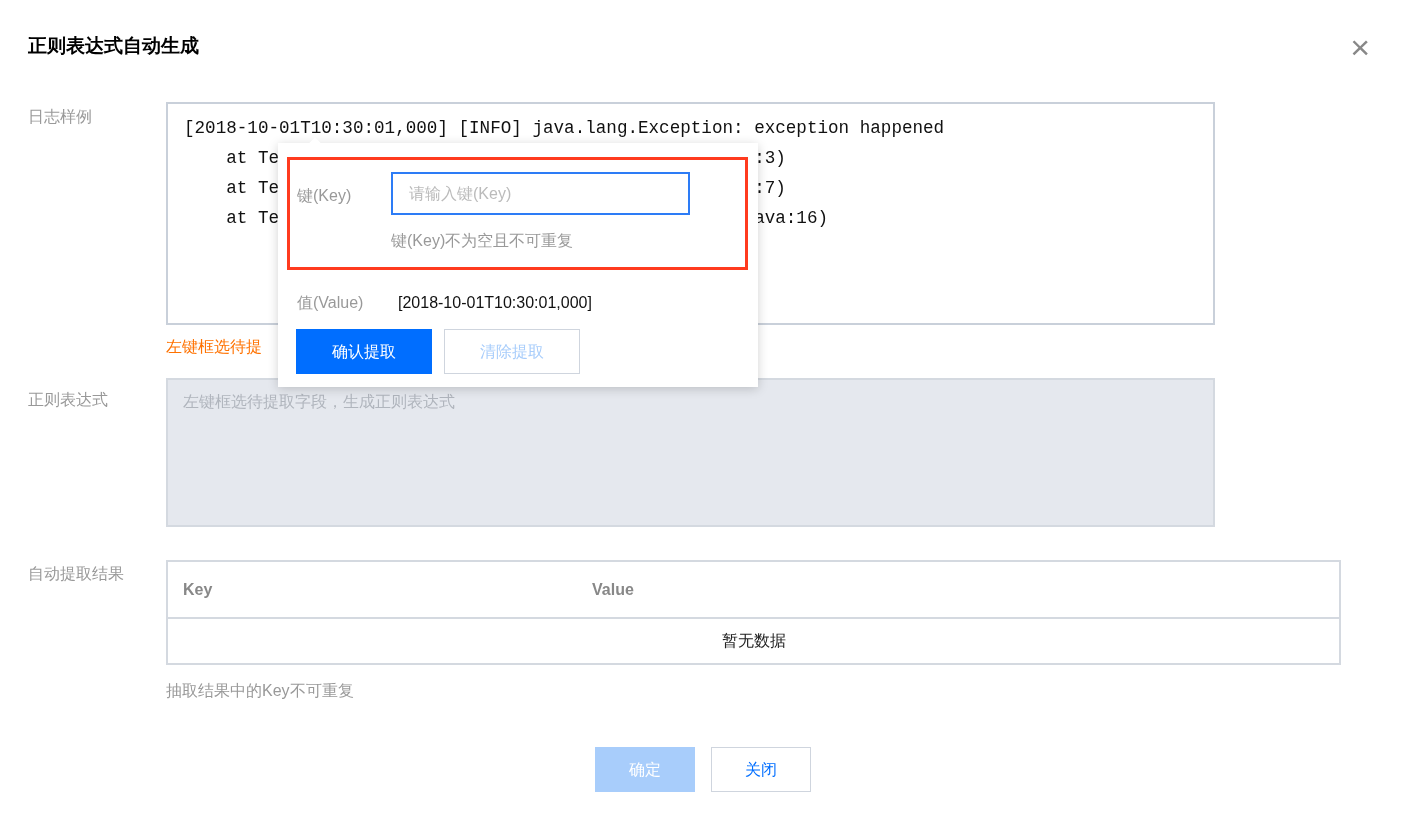 This screenshot has width=1404, height=832. I want to click on field-label: 键(Key), so click(324, 196).